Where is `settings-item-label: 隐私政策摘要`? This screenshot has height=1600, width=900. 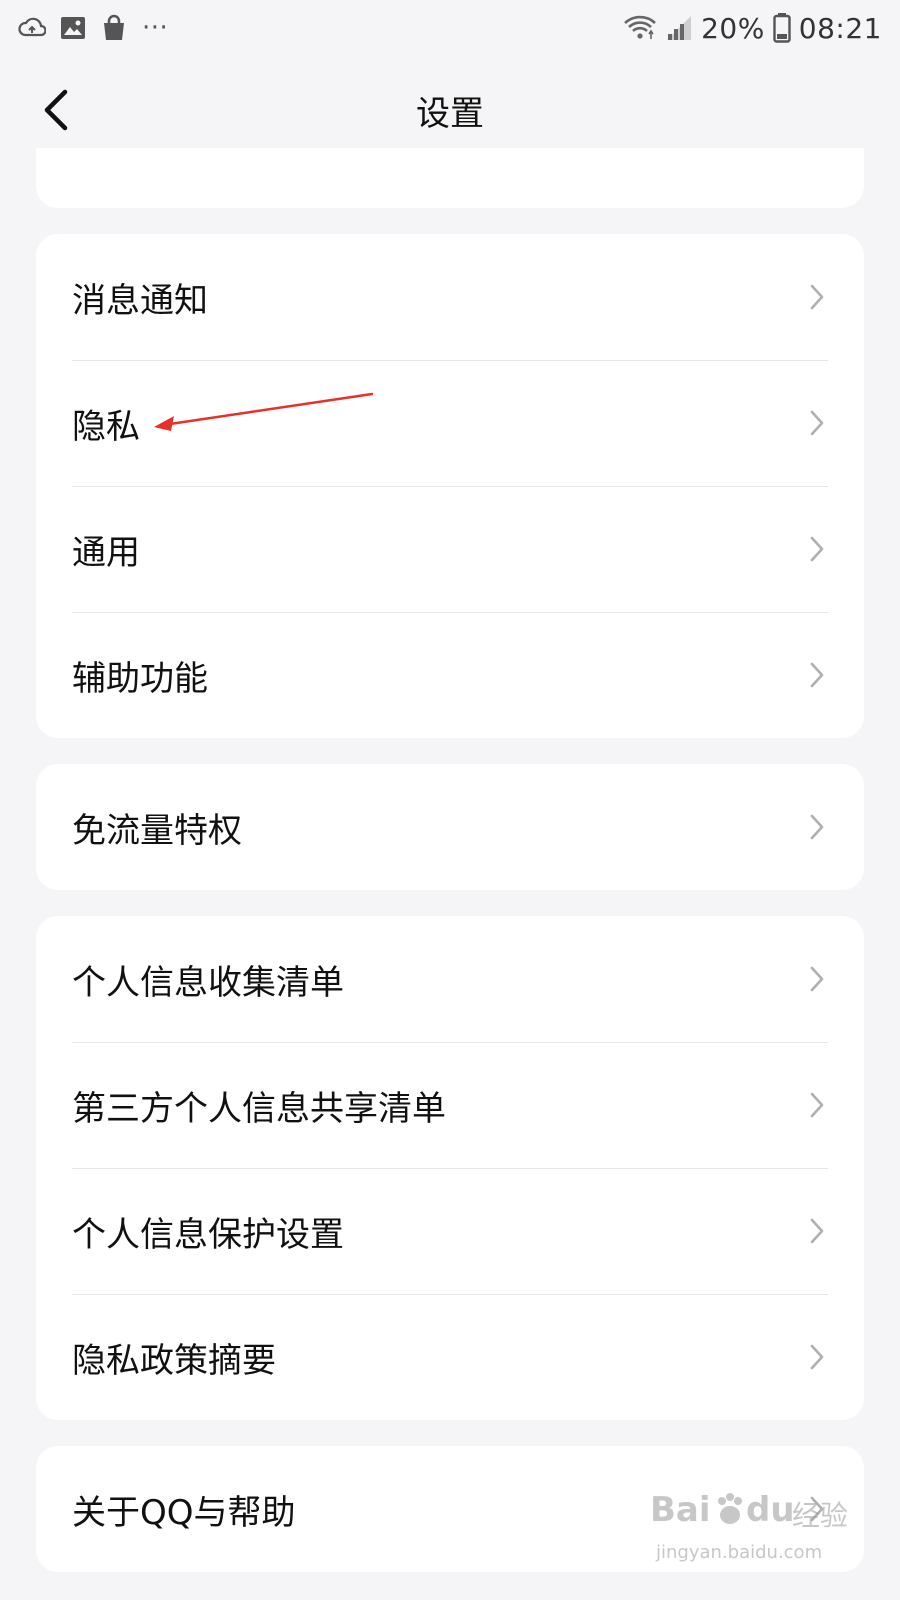
settings-item-label: 隐私政策摘要 is located at coordinates (174, 1360).